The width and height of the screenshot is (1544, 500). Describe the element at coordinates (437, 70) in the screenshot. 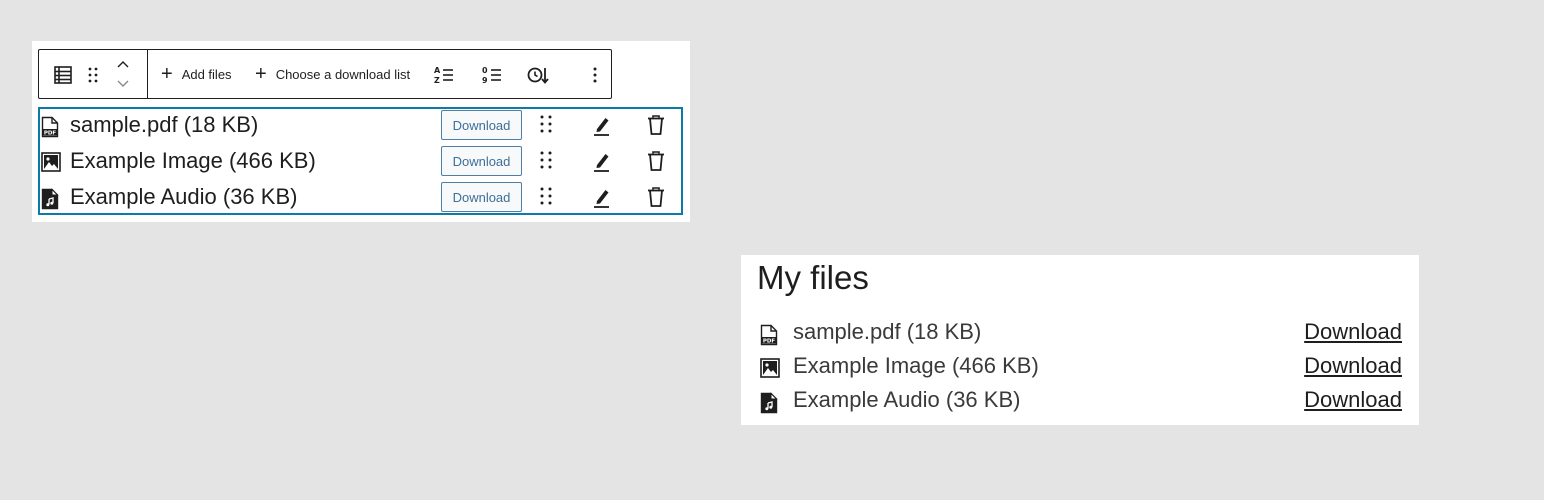

I see `svg-text: A` at that location.